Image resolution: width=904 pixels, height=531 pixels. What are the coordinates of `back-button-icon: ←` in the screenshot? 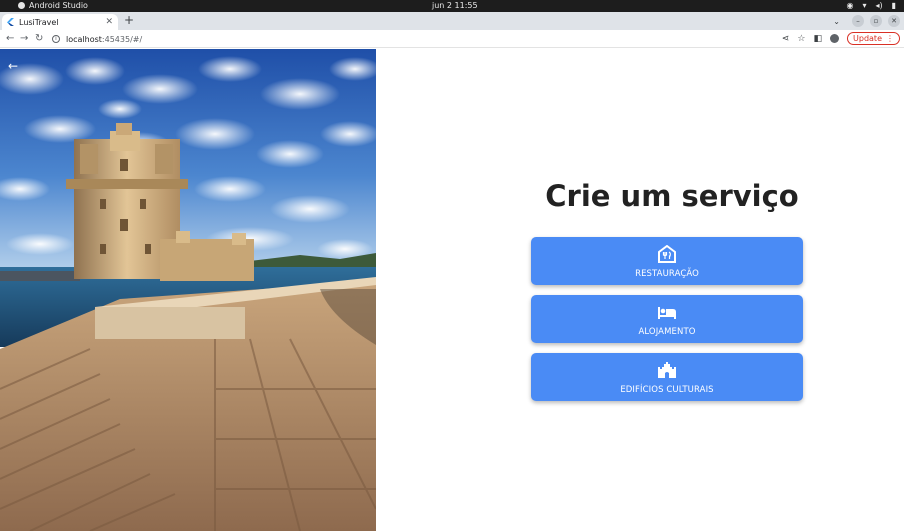 It's located at (15, 66).